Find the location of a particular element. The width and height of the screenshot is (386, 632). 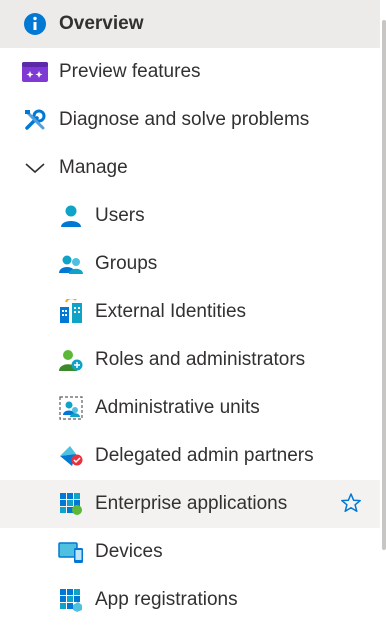

administrative-units-icon is located at coordinates (71, 408).